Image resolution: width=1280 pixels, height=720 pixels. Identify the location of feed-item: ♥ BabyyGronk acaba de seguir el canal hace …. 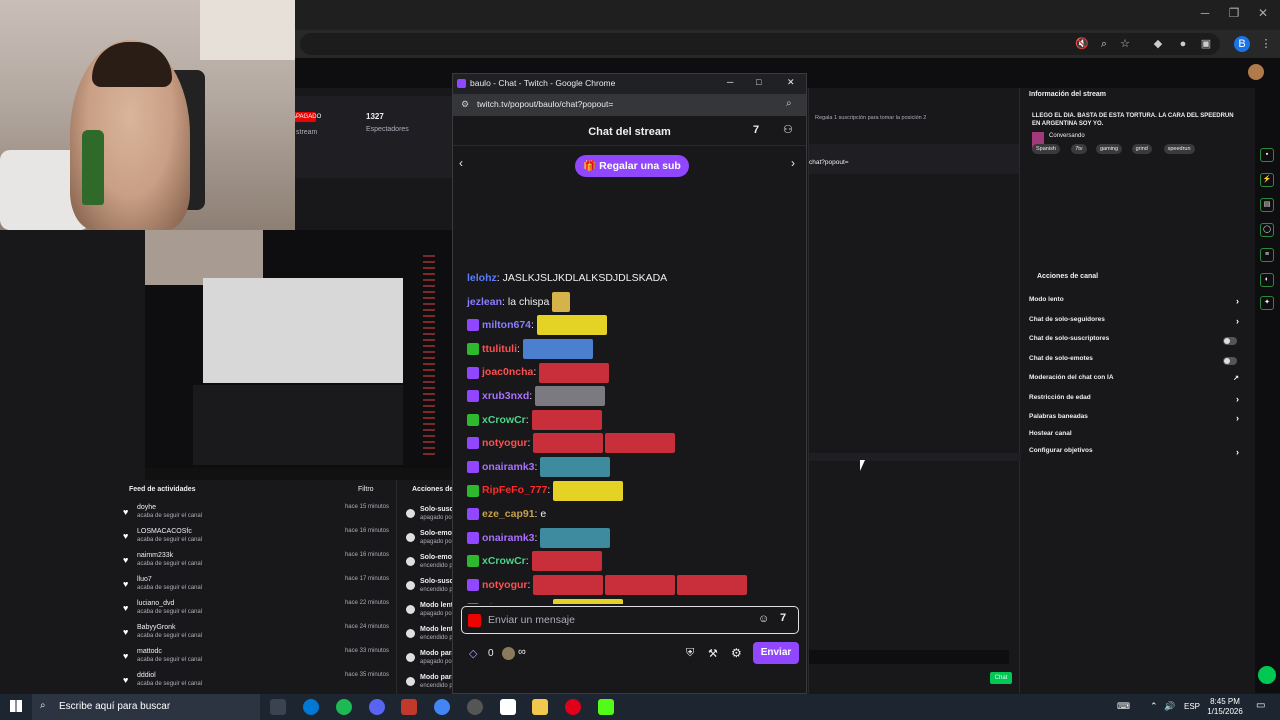
(256, 636).